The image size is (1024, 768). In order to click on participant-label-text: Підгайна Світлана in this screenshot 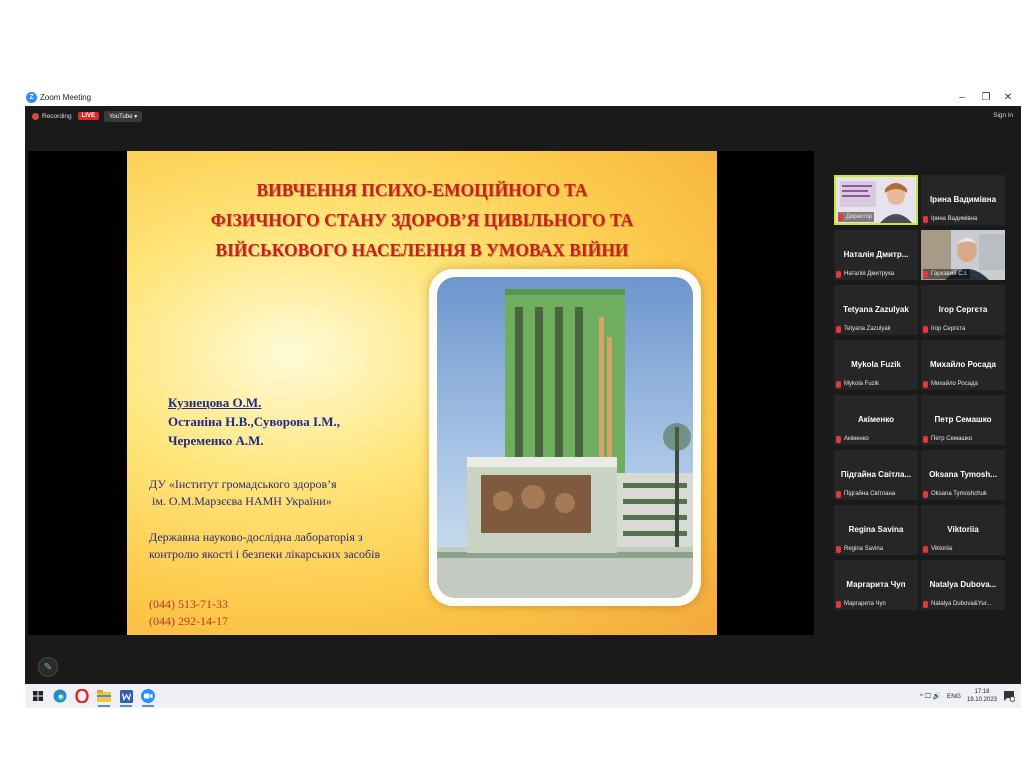, I will do `click(870, 494)`.